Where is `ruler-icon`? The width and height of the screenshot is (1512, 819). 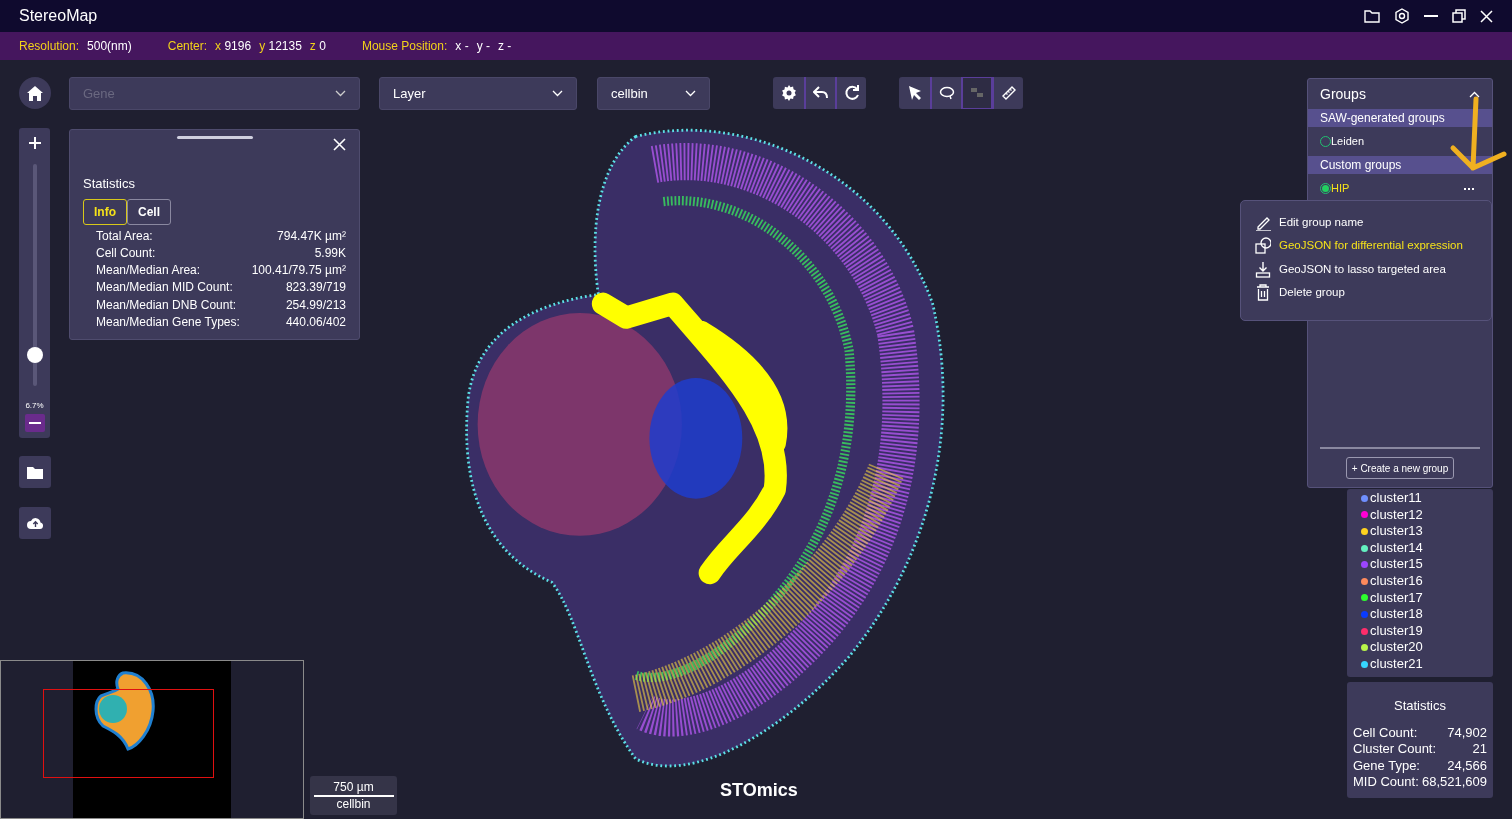
ruler-icon is located at coordinates (1008, 93).